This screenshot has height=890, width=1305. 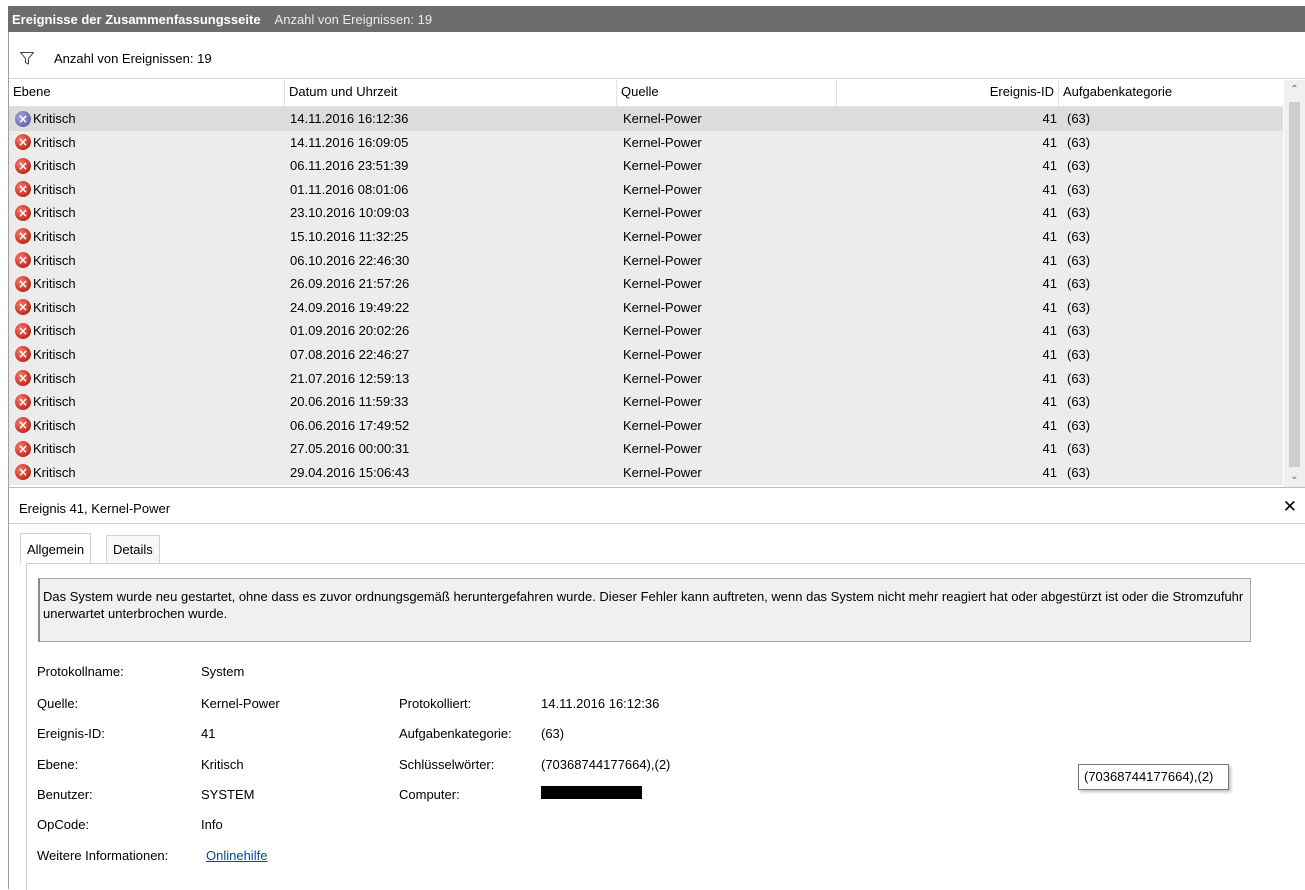 What do you see at coordinates (353, 19) in the screenshot?
I see `window-subtitle: Anzahl von Ereignissen: 19` at bounding box center [353, 19].